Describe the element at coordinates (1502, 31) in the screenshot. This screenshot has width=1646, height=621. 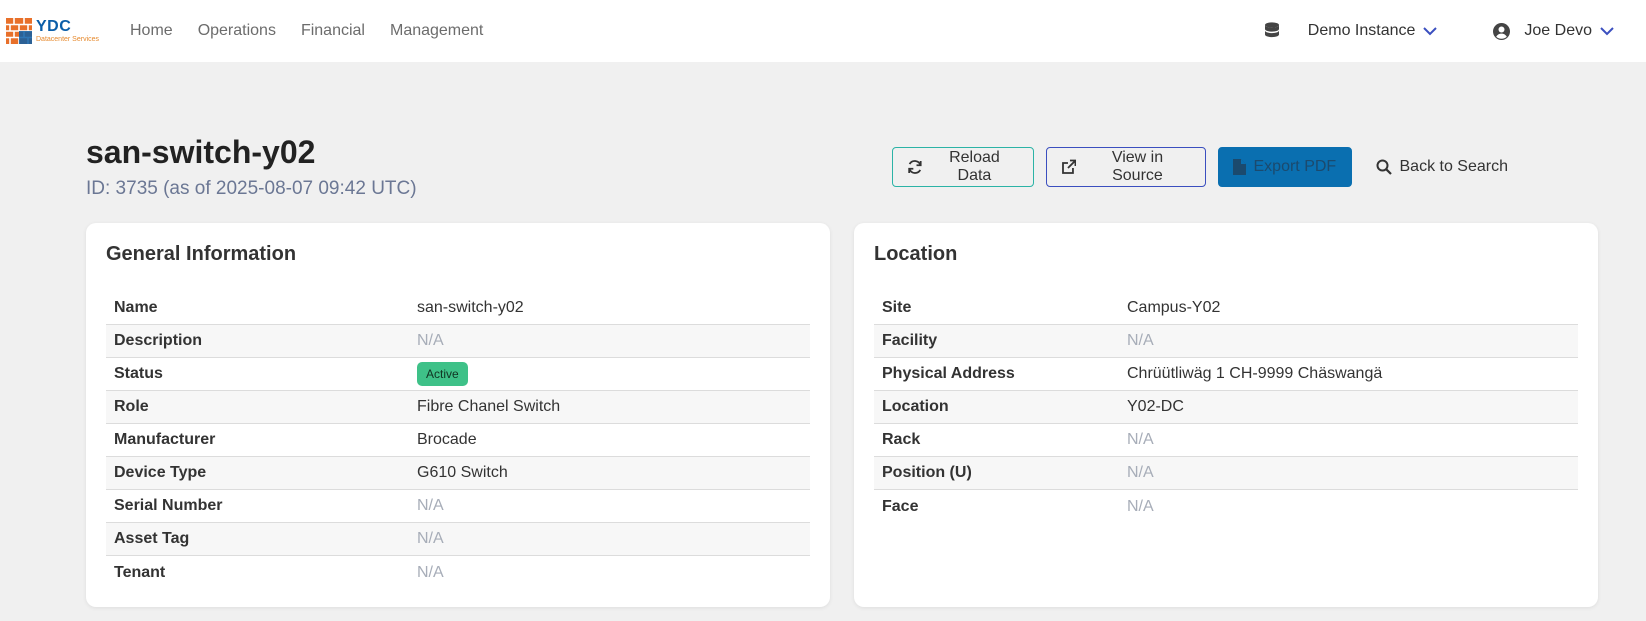
I see `user-circle-icon` at that location.